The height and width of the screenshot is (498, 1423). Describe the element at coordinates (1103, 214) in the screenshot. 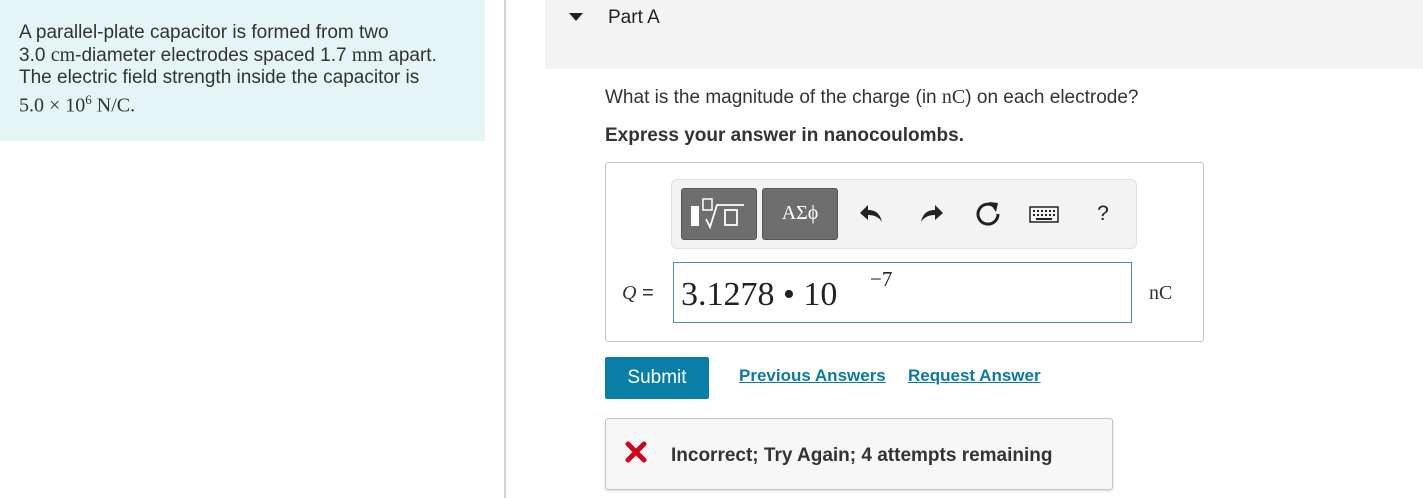

I see `help-icon: ?` at that location.